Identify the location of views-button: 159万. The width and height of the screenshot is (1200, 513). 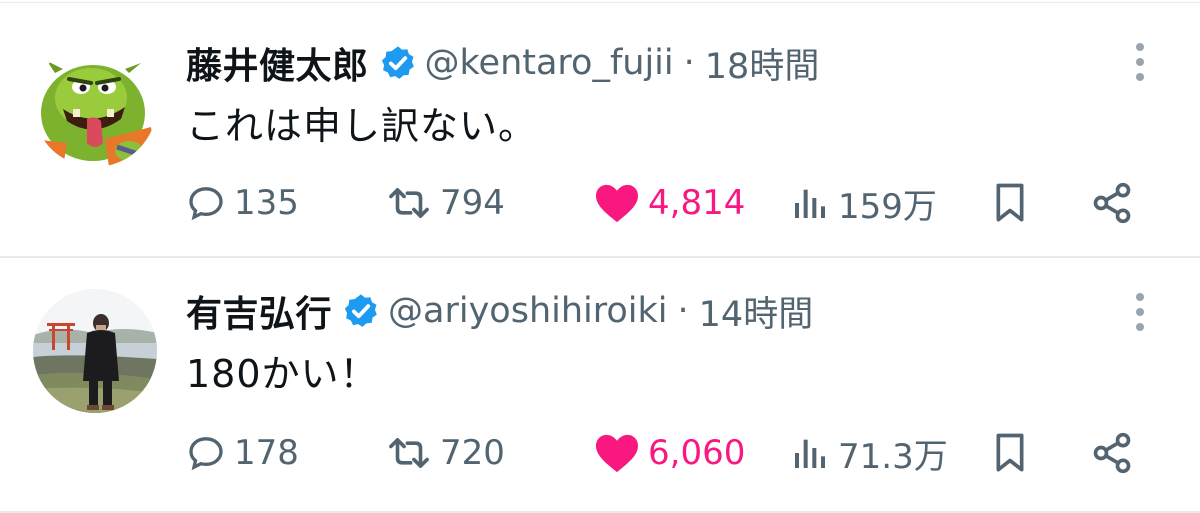
(863, 203).